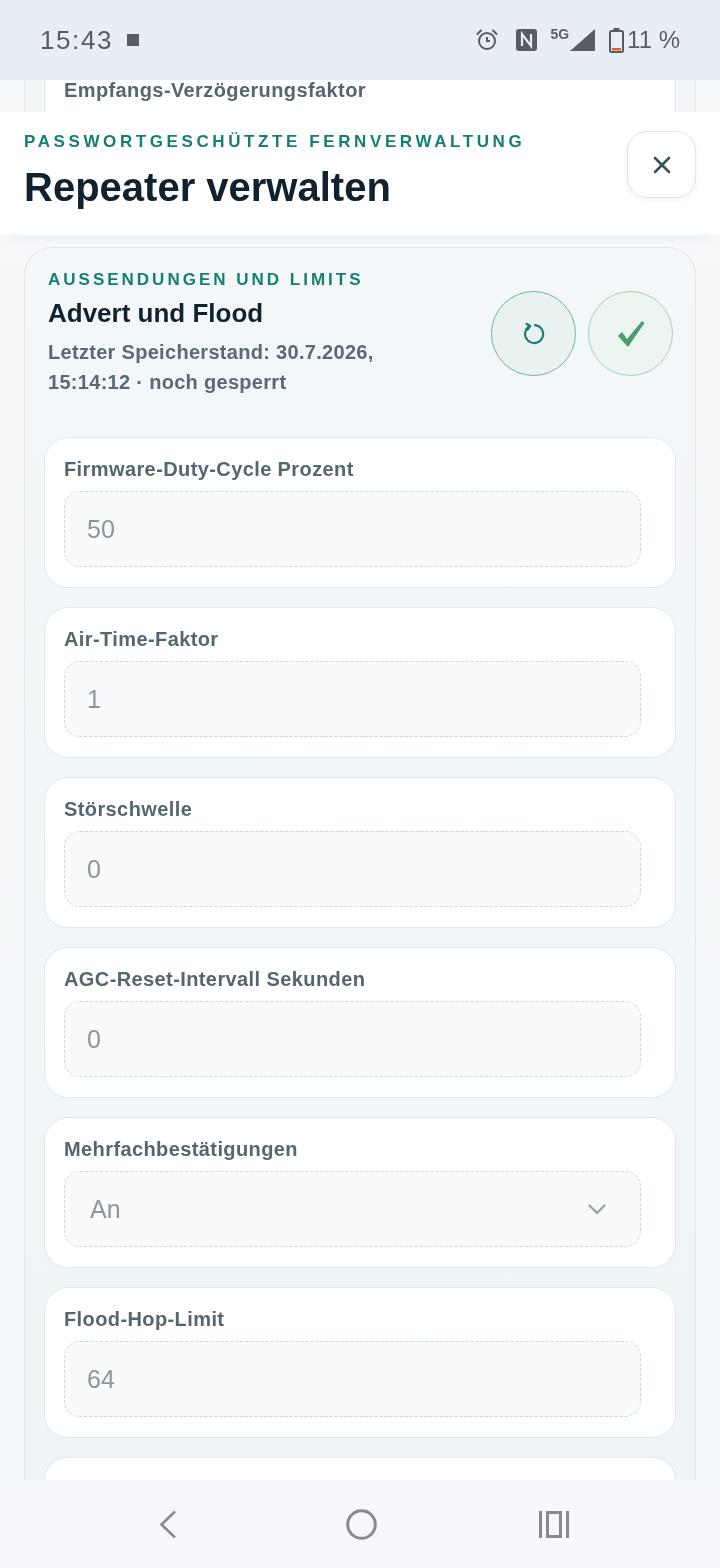 This screenshot has width=720, height=1568. Describe the element at coordinates (653, 40) in the screenshot. I see `battery-percentage: 11 %` at that location.